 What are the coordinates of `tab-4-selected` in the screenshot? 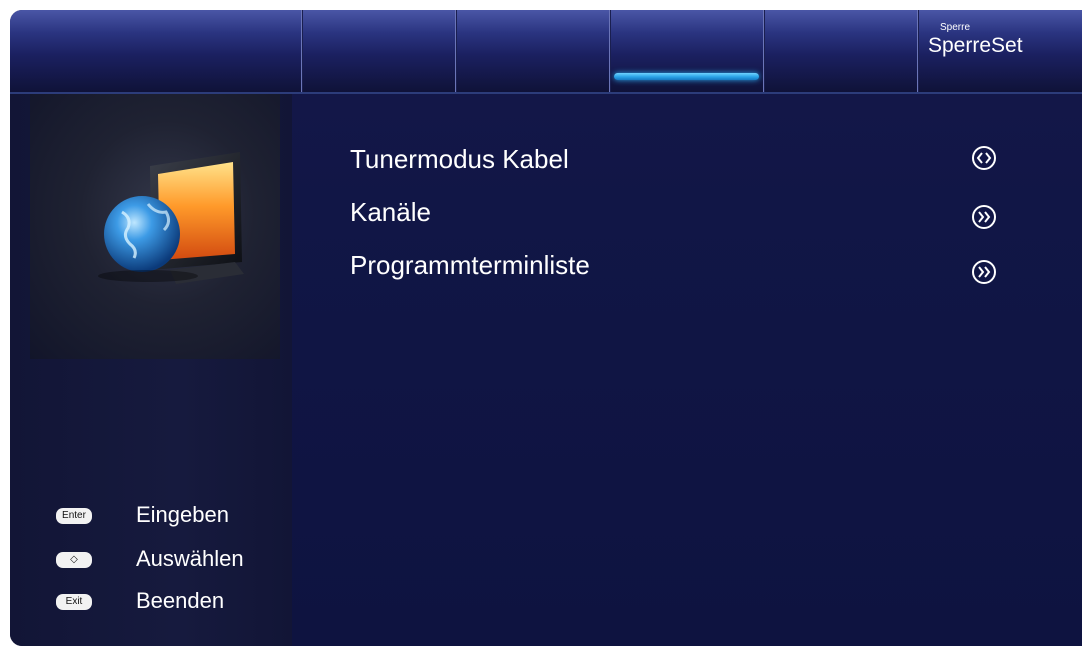 It's located at (686, 51).